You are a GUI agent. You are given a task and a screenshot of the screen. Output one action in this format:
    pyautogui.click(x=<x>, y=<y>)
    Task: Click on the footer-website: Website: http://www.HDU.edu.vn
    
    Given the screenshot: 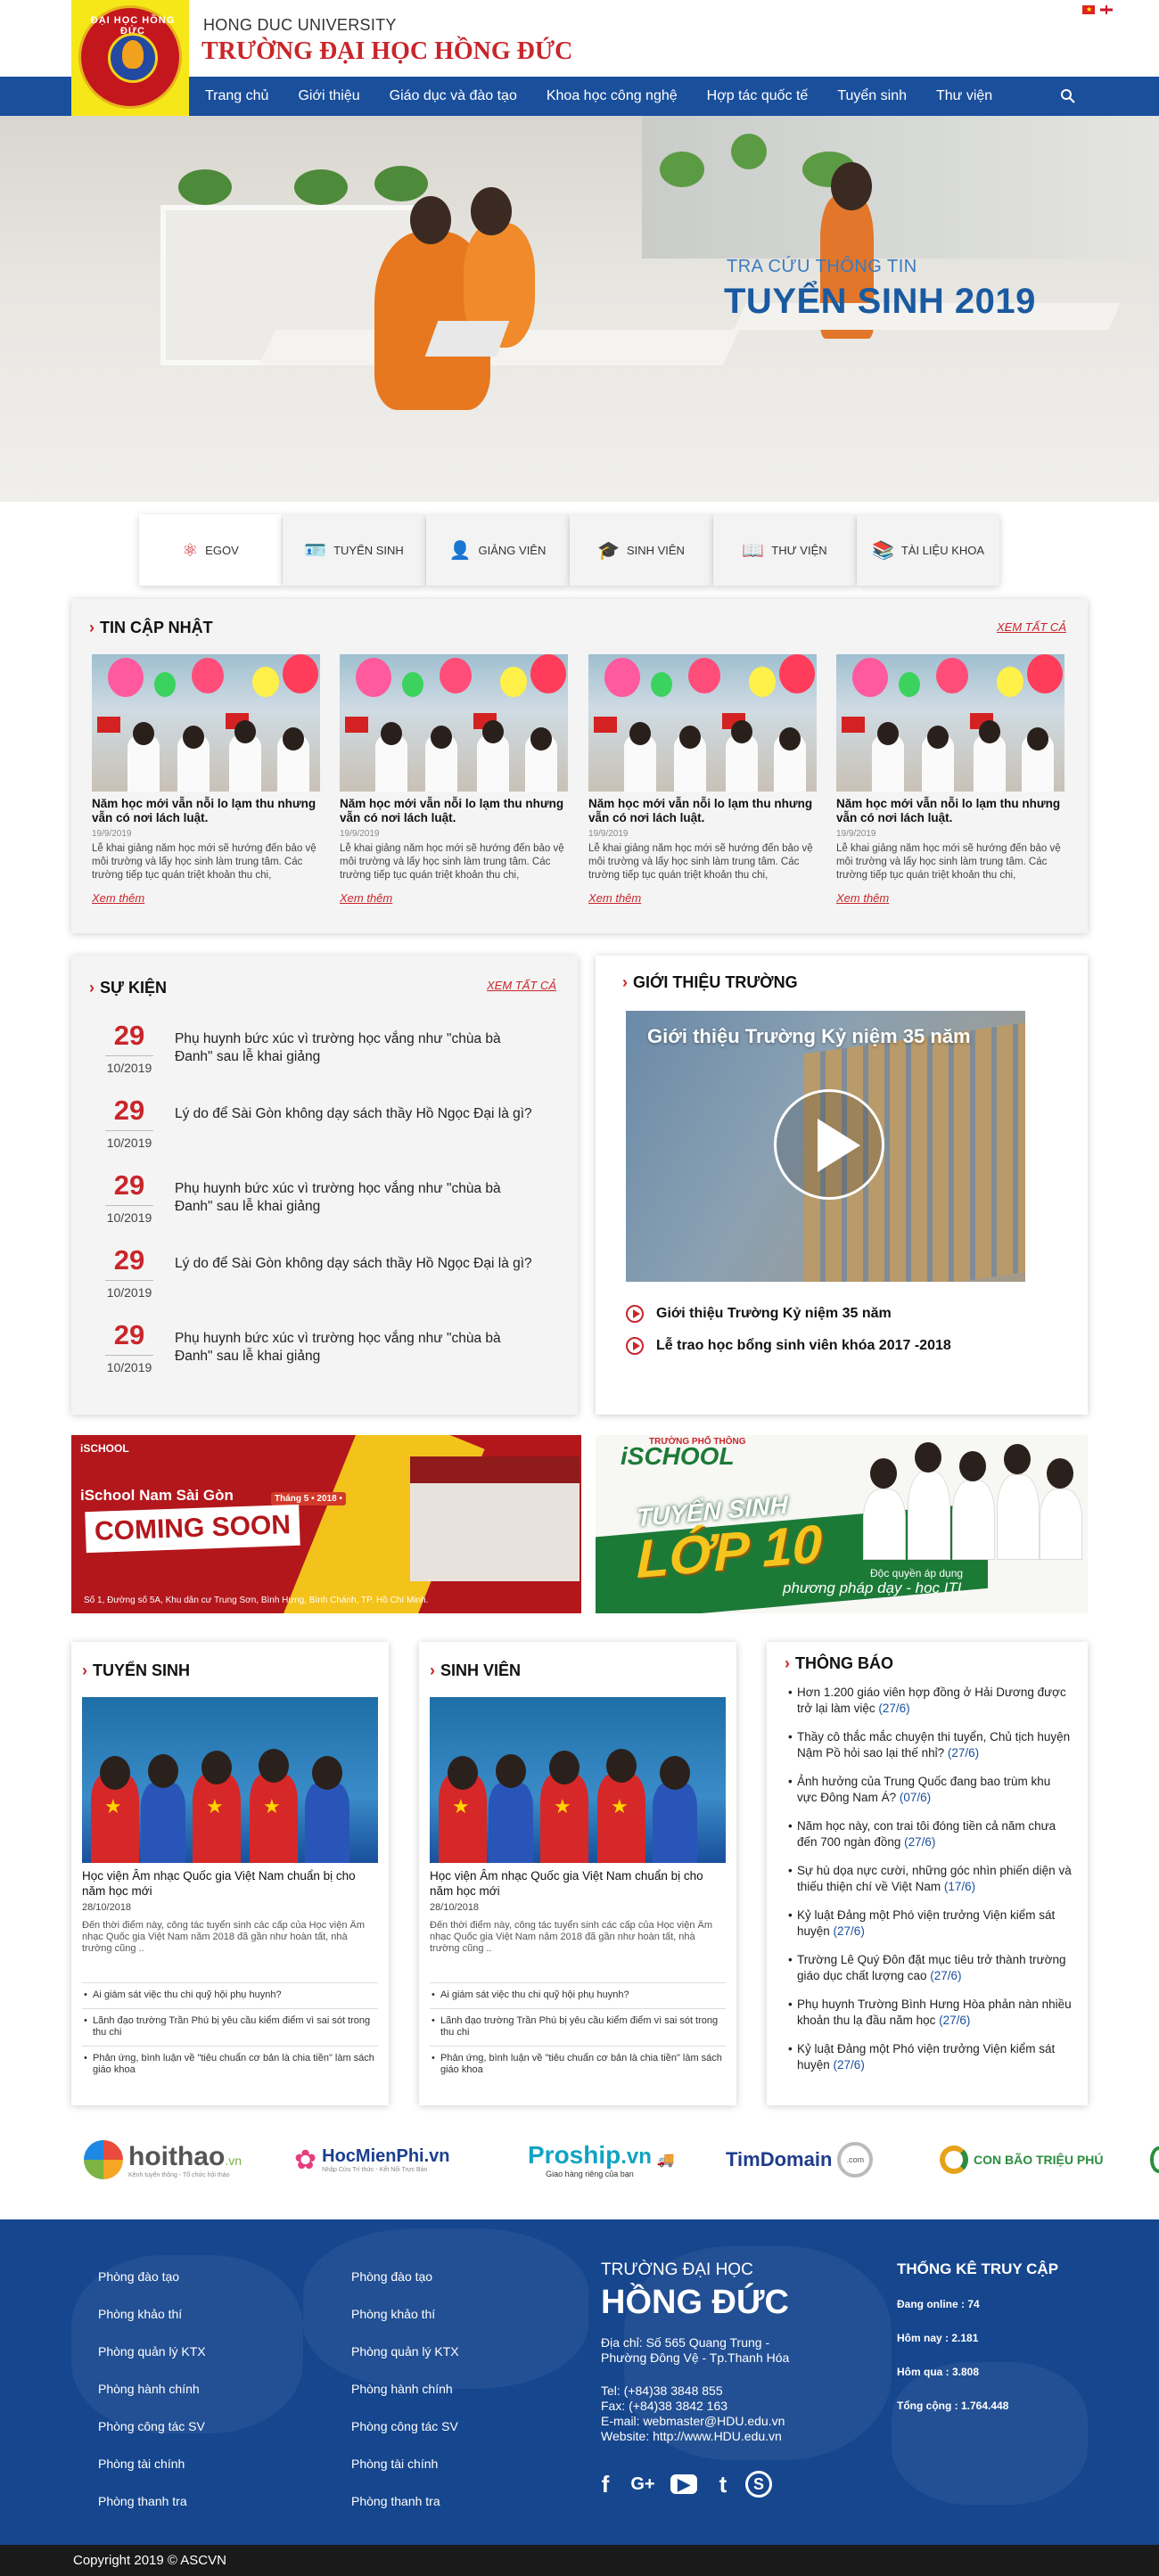 What is the action you would take?
    pyautogui.click(x=691, y=2436)
    